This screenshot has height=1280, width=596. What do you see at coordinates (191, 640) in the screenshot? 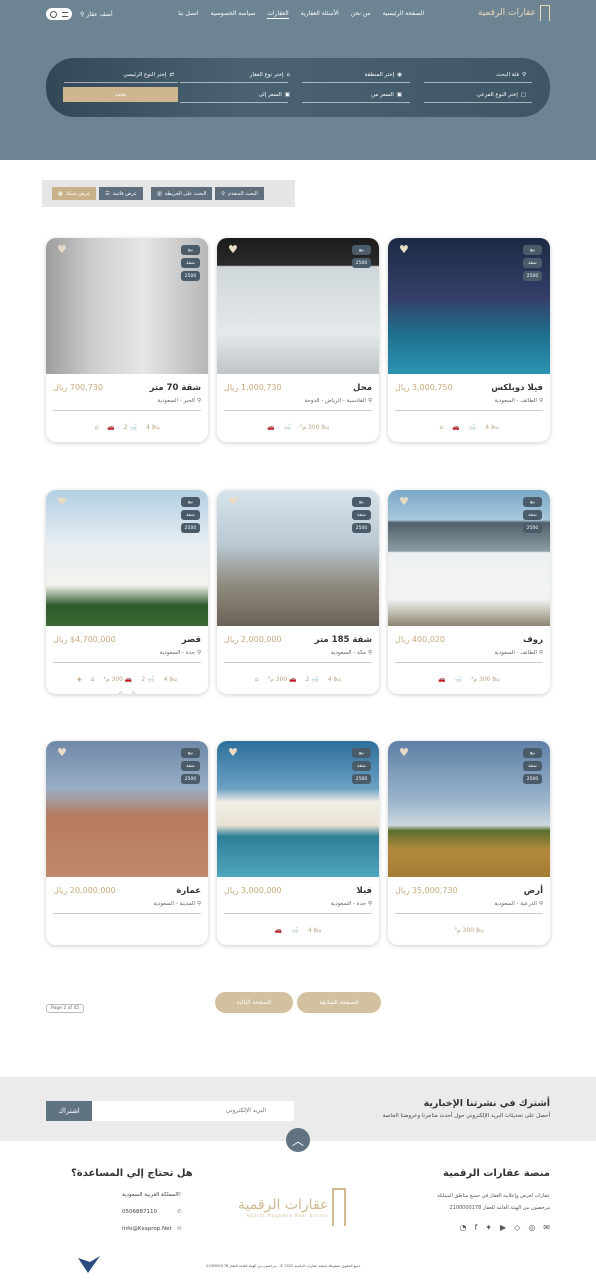
I see `property-title: قصر` at bounding box center [191, 640].